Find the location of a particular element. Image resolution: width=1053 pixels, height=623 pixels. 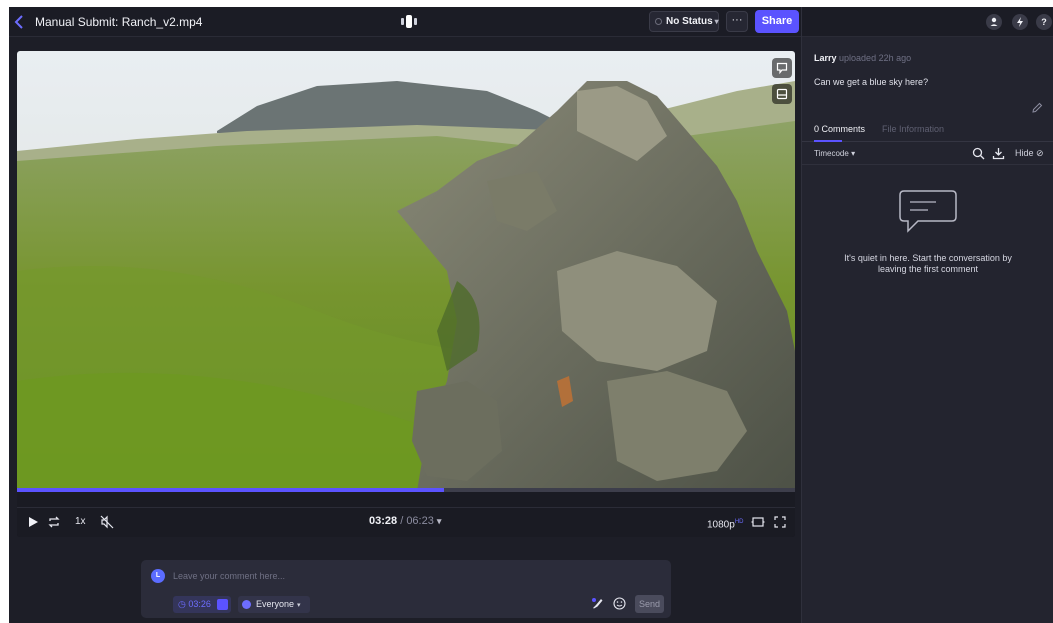

comment-bubble-icon is located at coordinates (782, 68).